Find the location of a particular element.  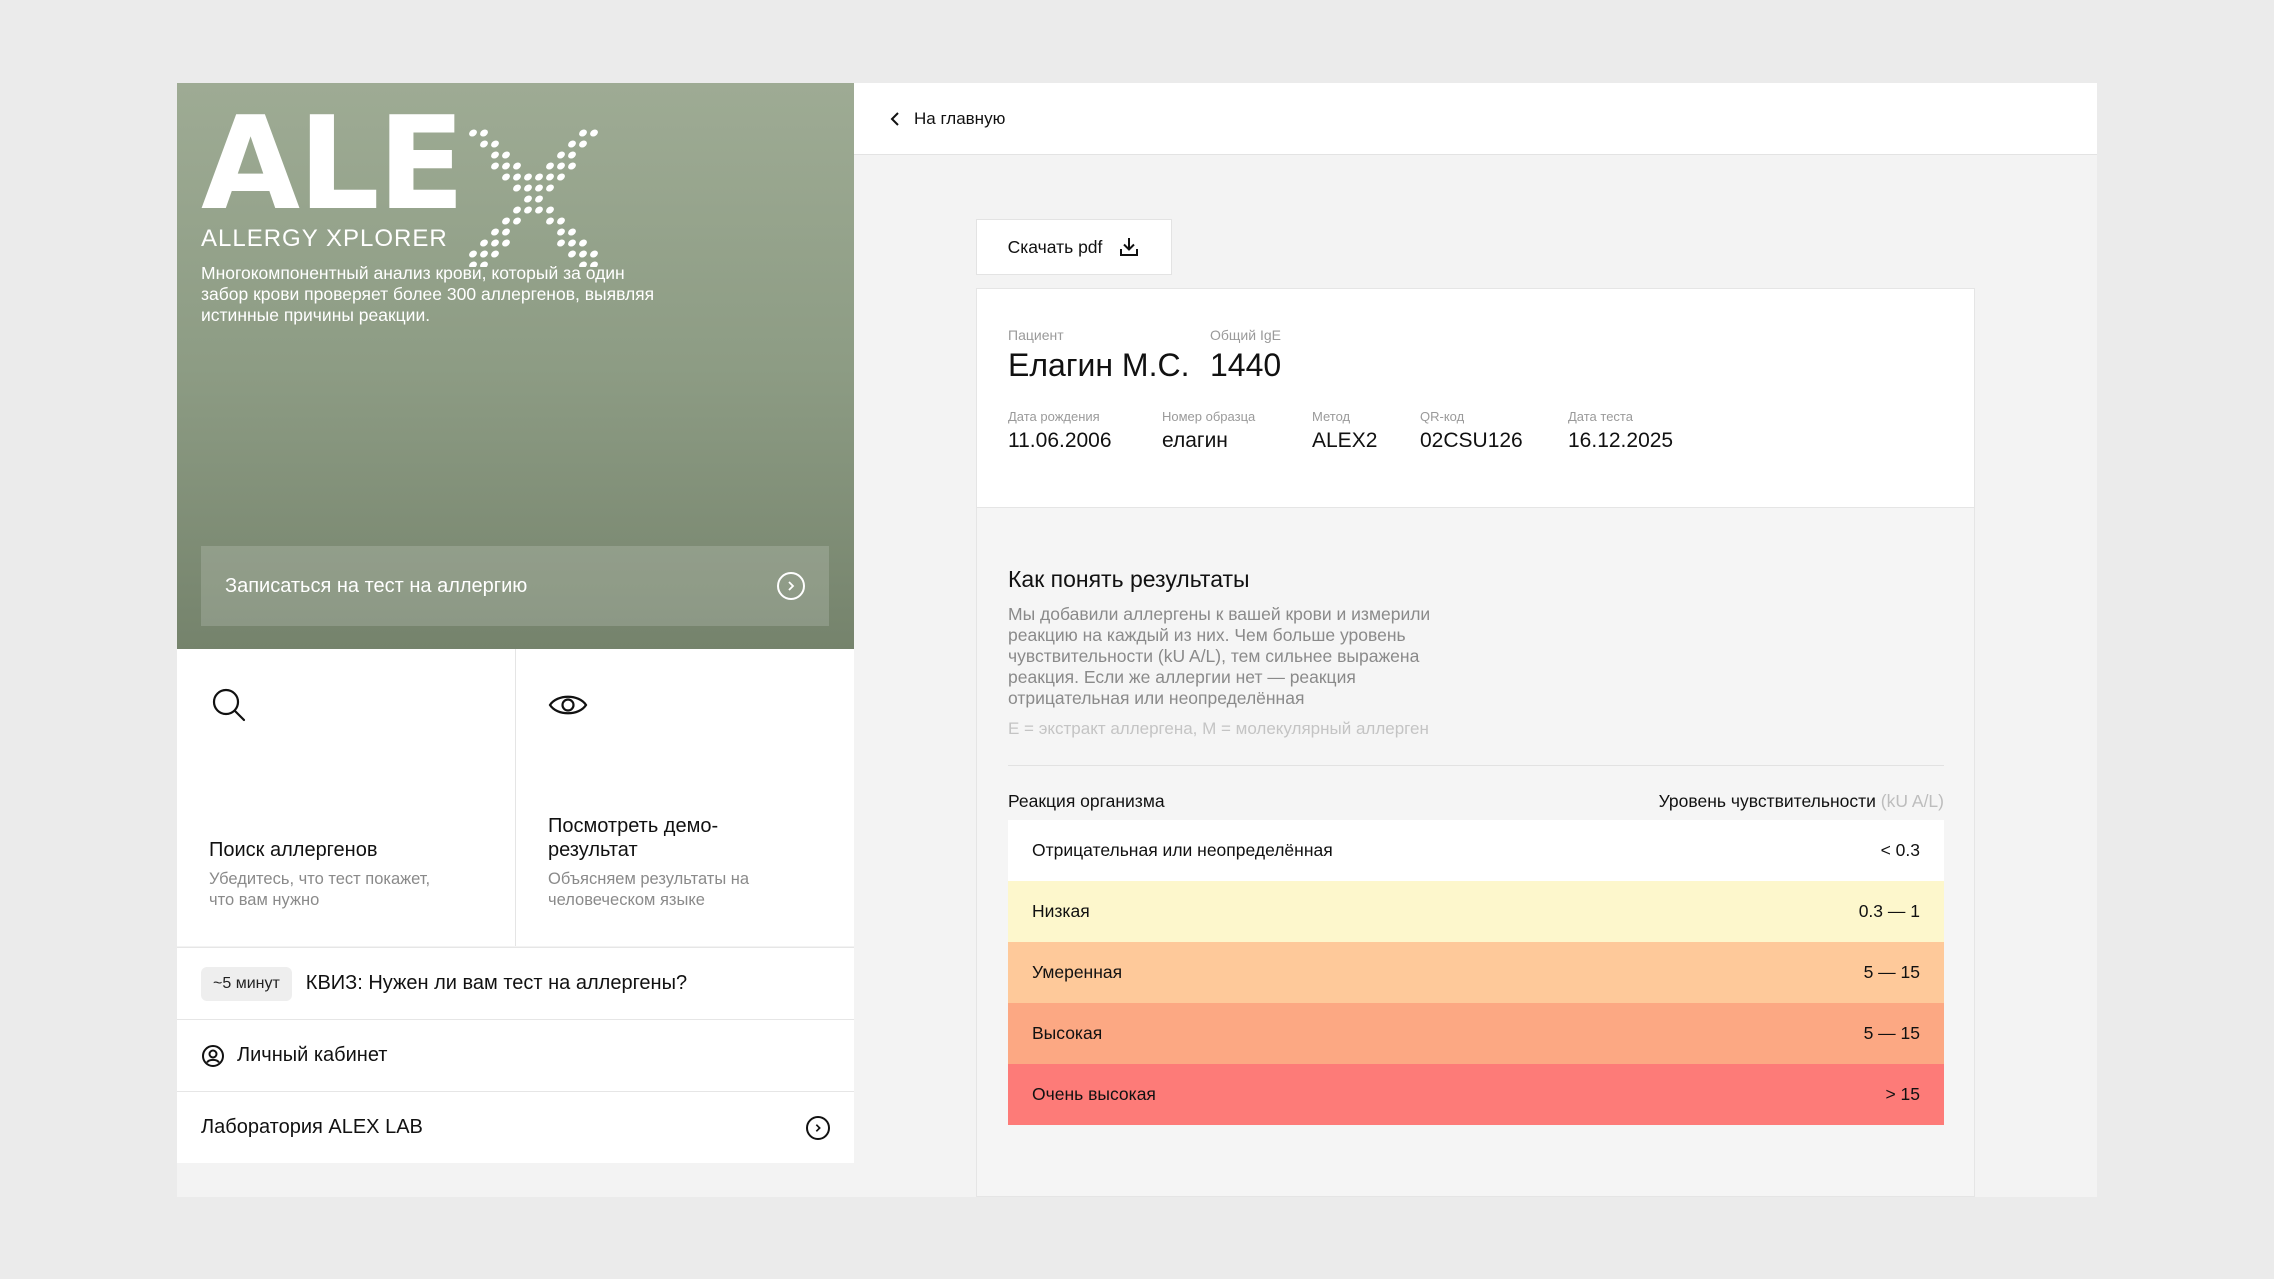

card-title: Поиск аллергенов is located at coordinates (293, 850).